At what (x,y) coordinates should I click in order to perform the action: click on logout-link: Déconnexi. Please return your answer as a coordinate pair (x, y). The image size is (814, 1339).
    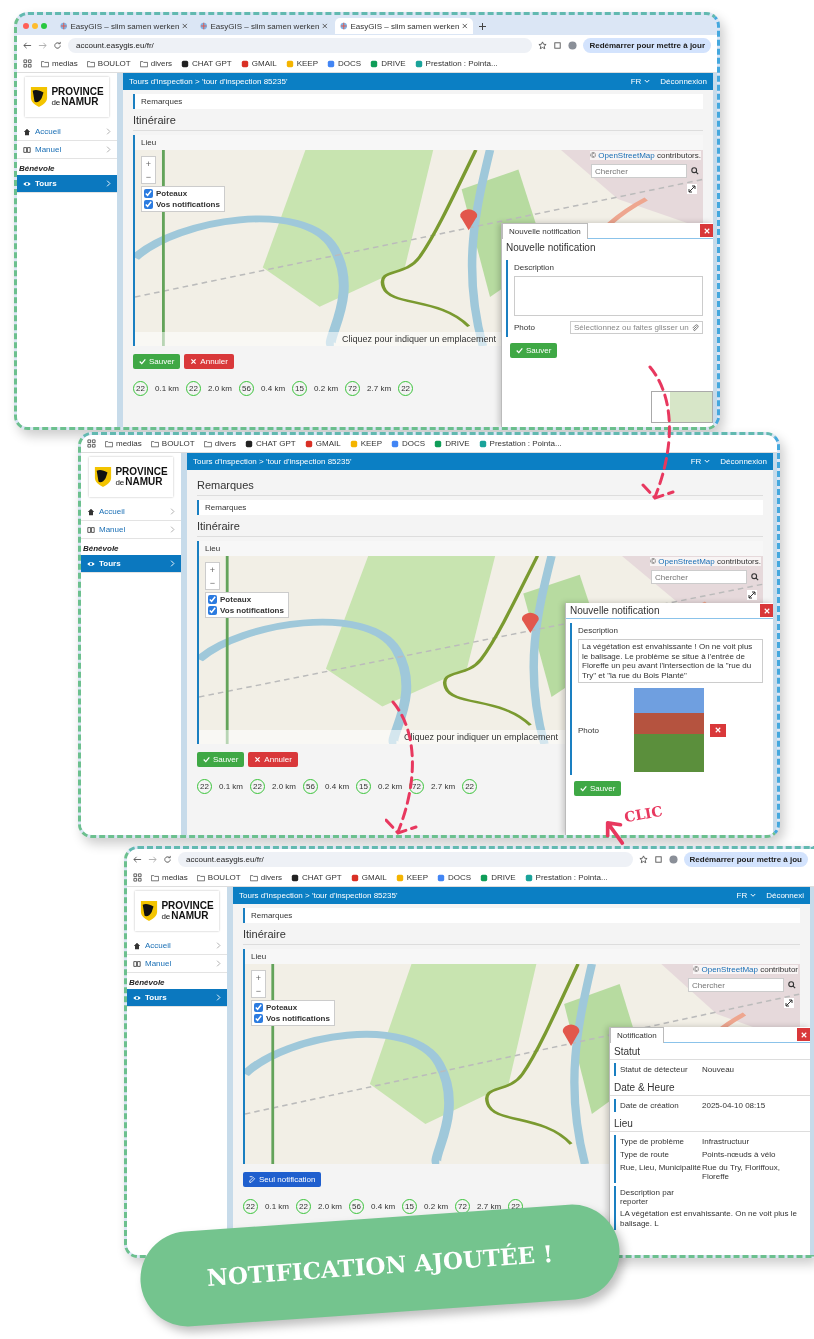
    Looking at the image, I should click on (785, 895).